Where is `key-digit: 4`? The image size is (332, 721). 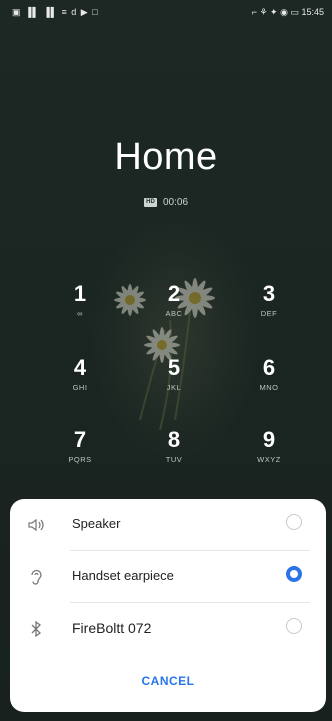
key-digit: 4 is located at coordinates (80, 367).